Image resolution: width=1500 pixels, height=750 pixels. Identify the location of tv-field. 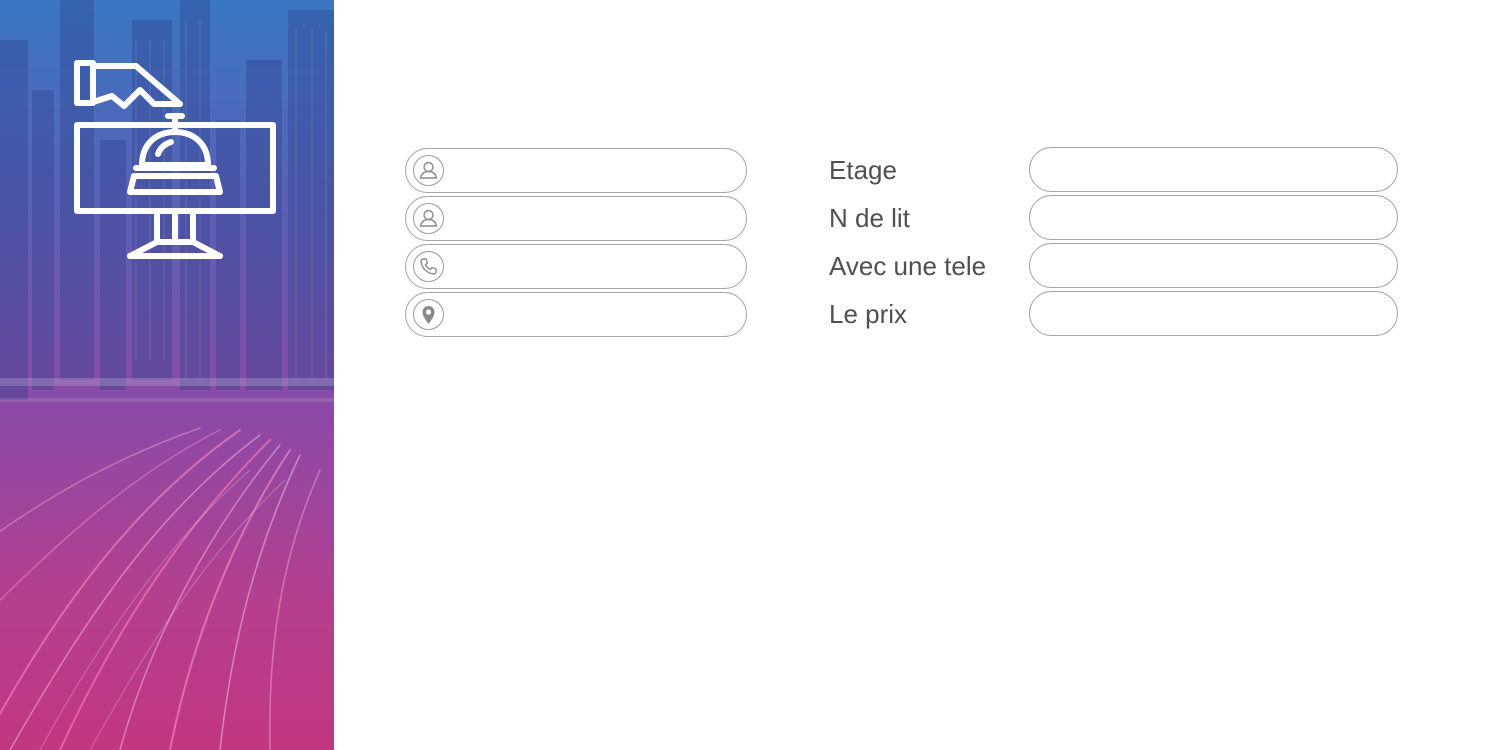
(1213, 265).